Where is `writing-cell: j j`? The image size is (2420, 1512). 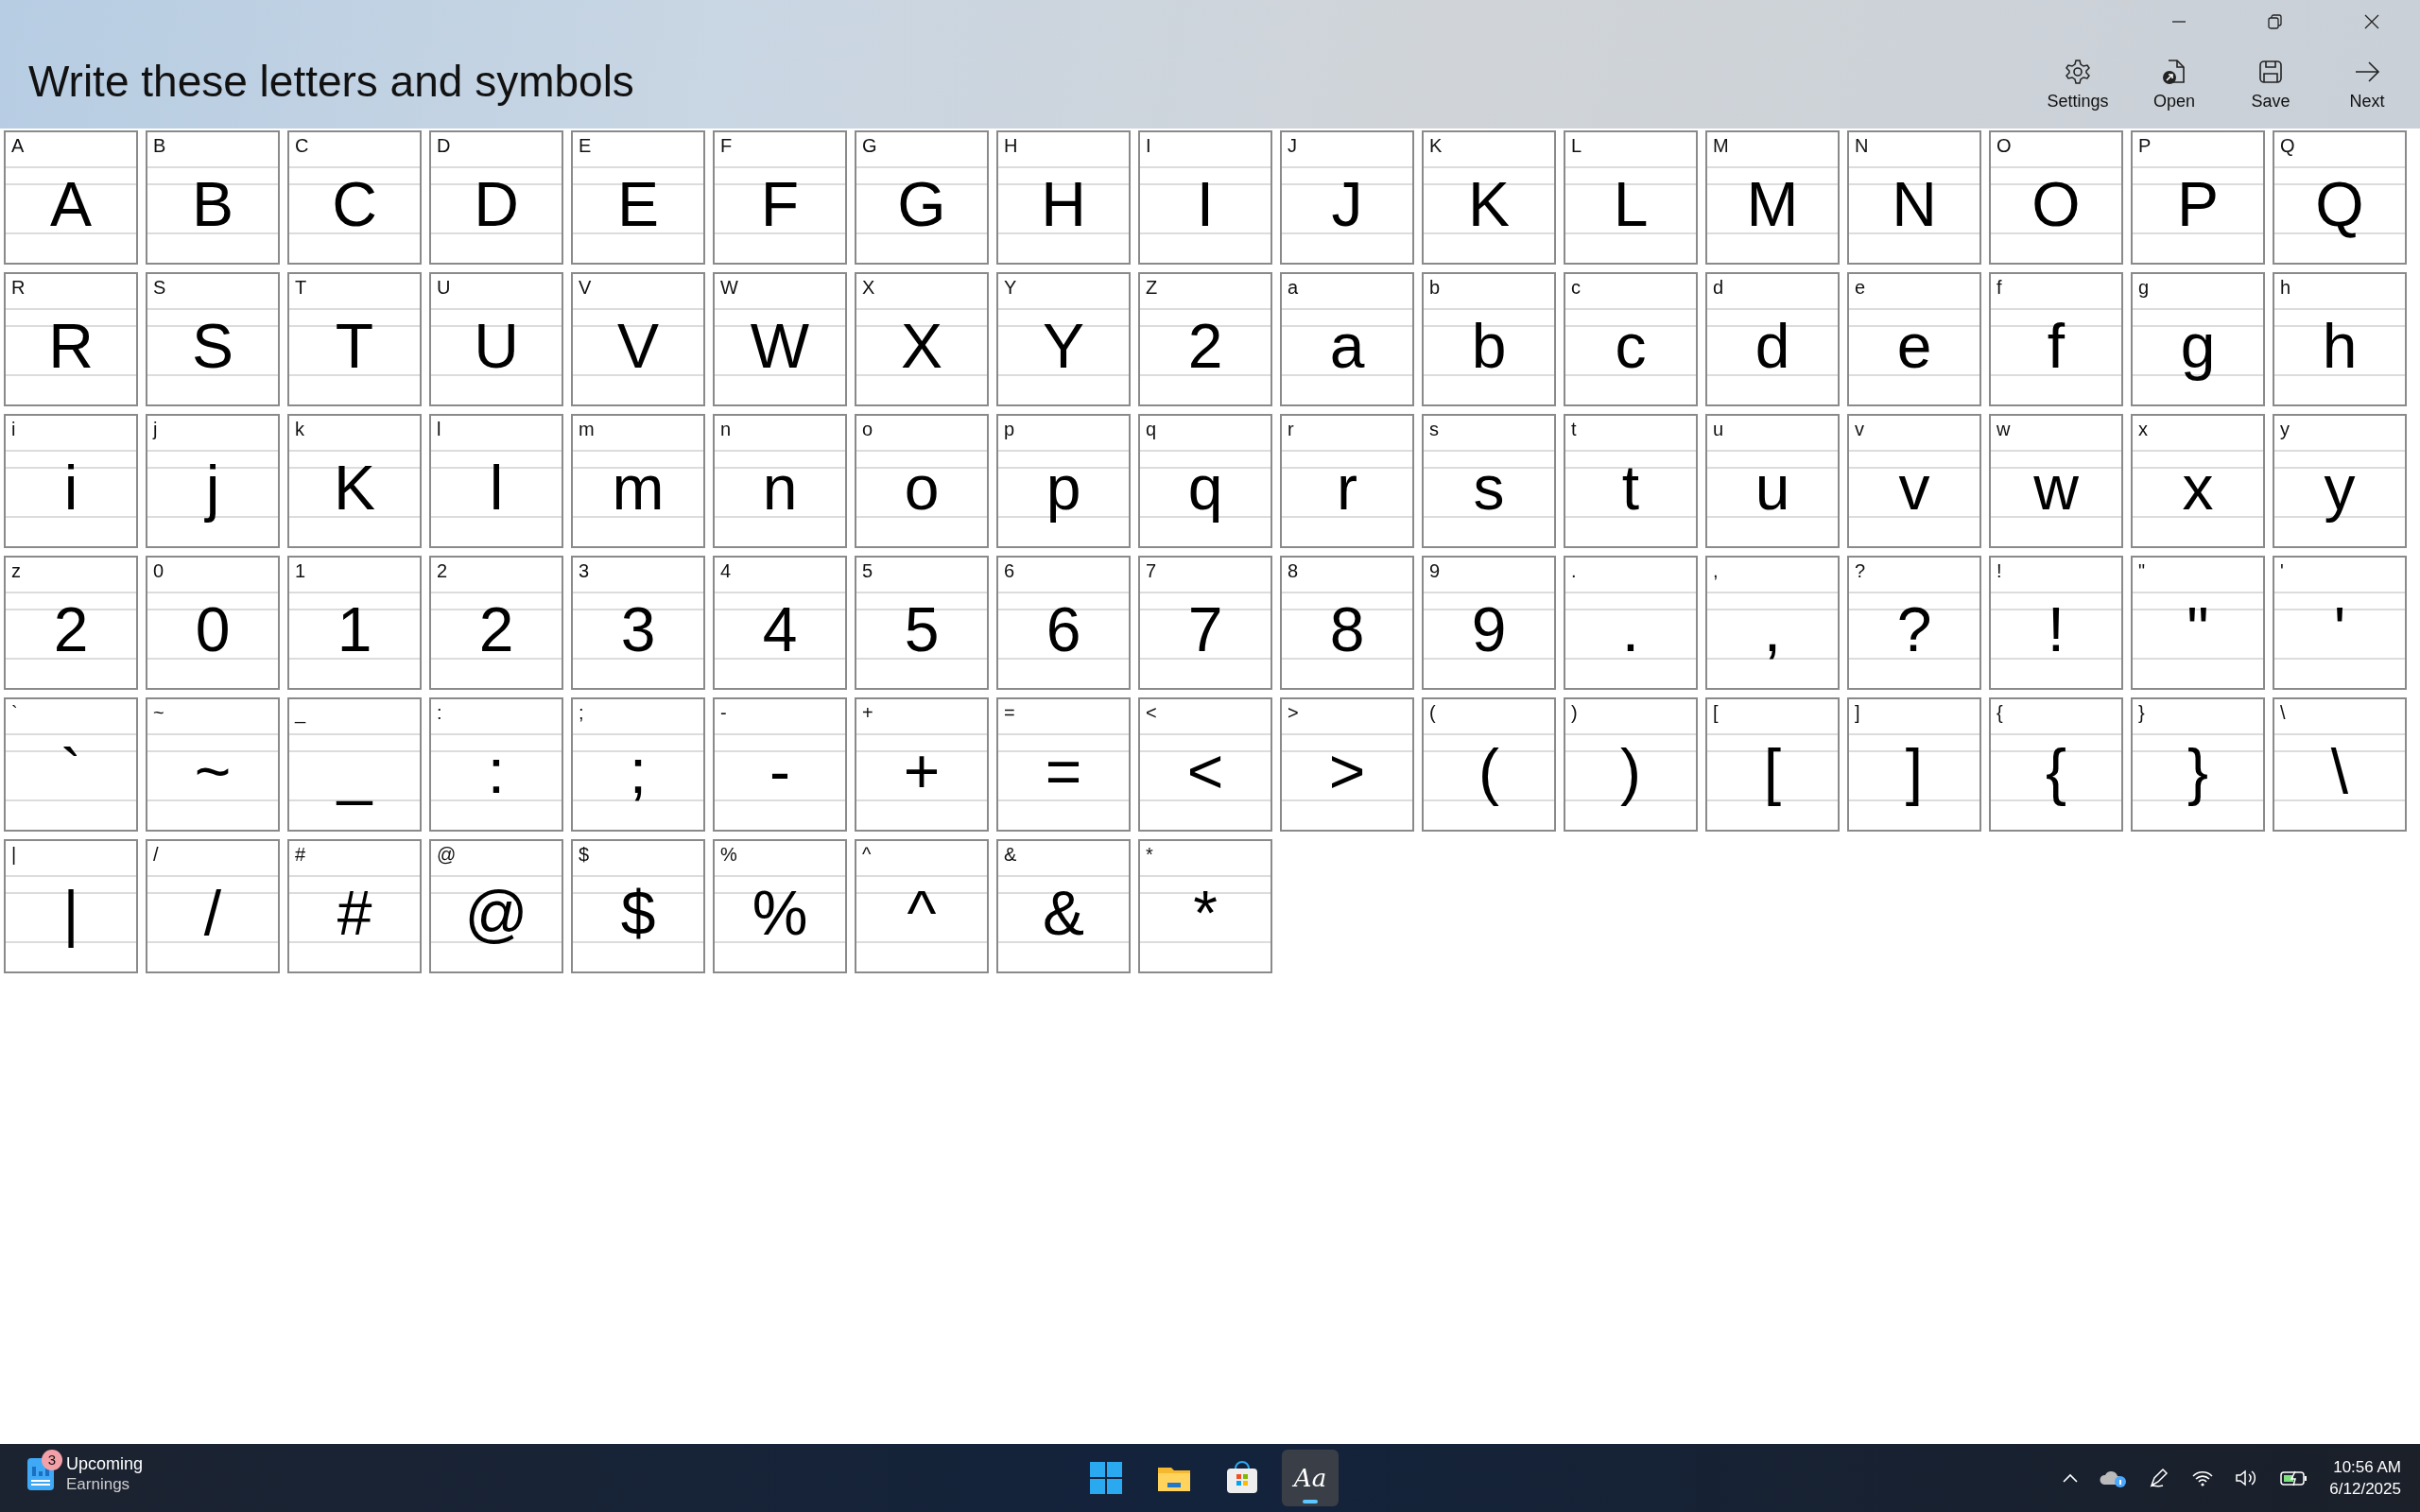 writing-cell: j j is located at coordinates (213, 481).